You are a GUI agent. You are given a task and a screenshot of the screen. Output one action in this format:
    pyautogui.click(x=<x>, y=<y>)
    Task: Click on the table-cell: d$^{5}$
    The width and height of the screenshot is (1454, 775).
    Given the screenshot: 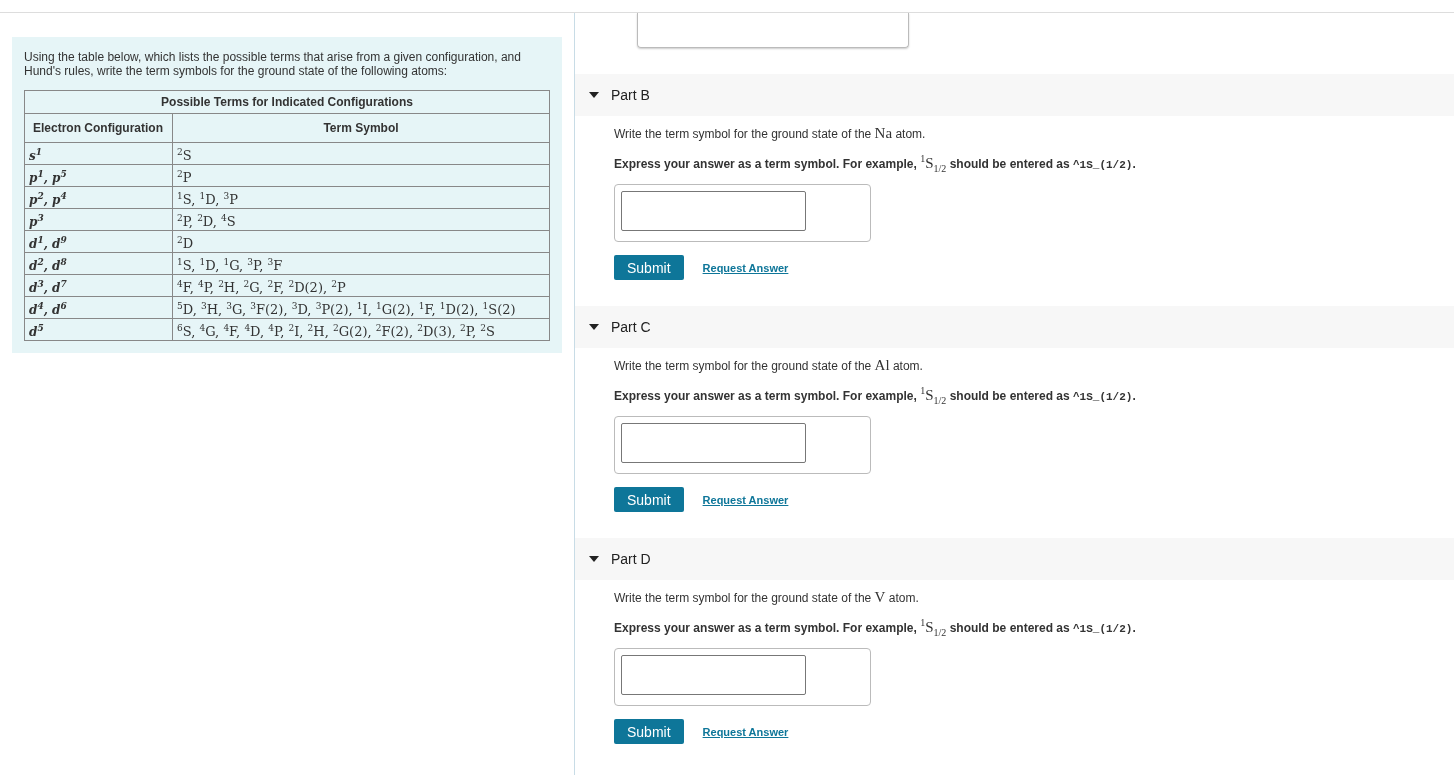 What is the action you would take?
    pyautogui.click(x=98, y=329)
    